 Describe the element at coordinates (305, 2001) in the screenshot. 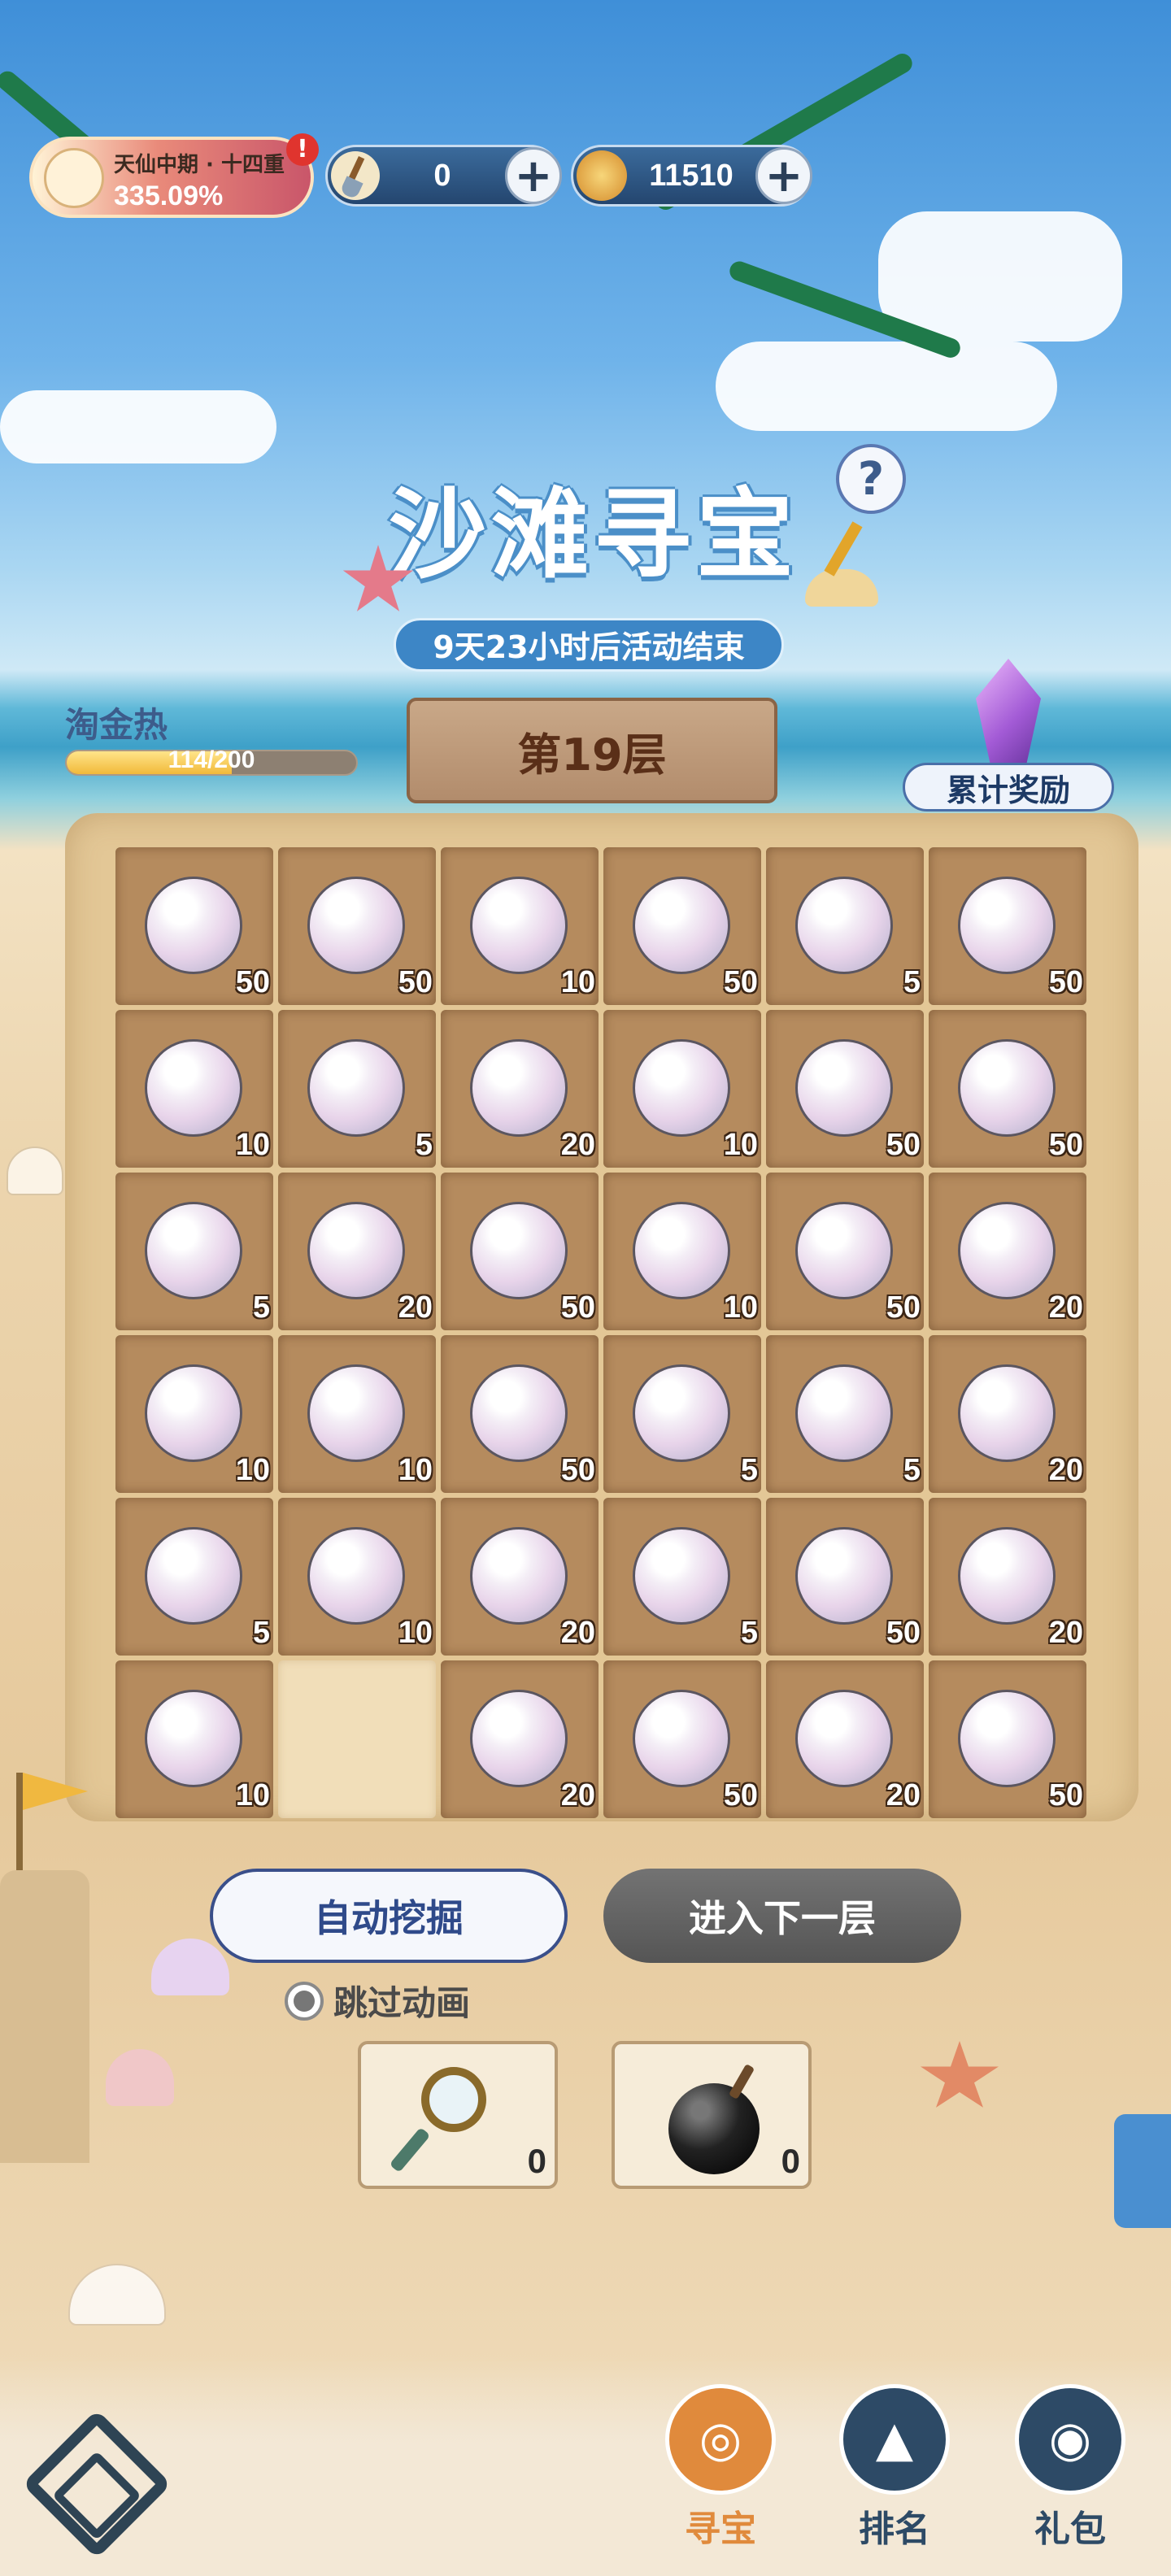

I see `skip-animation-radio` at that location.